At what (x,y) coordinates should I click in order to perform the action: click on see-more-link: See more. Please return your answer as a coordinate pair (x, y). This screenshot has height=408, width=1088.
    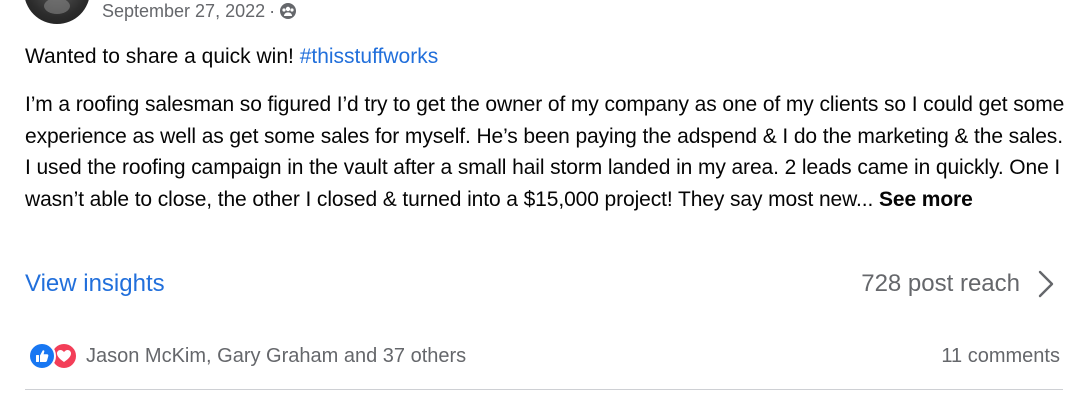
    Looking at the image, I should click on (926, 199).